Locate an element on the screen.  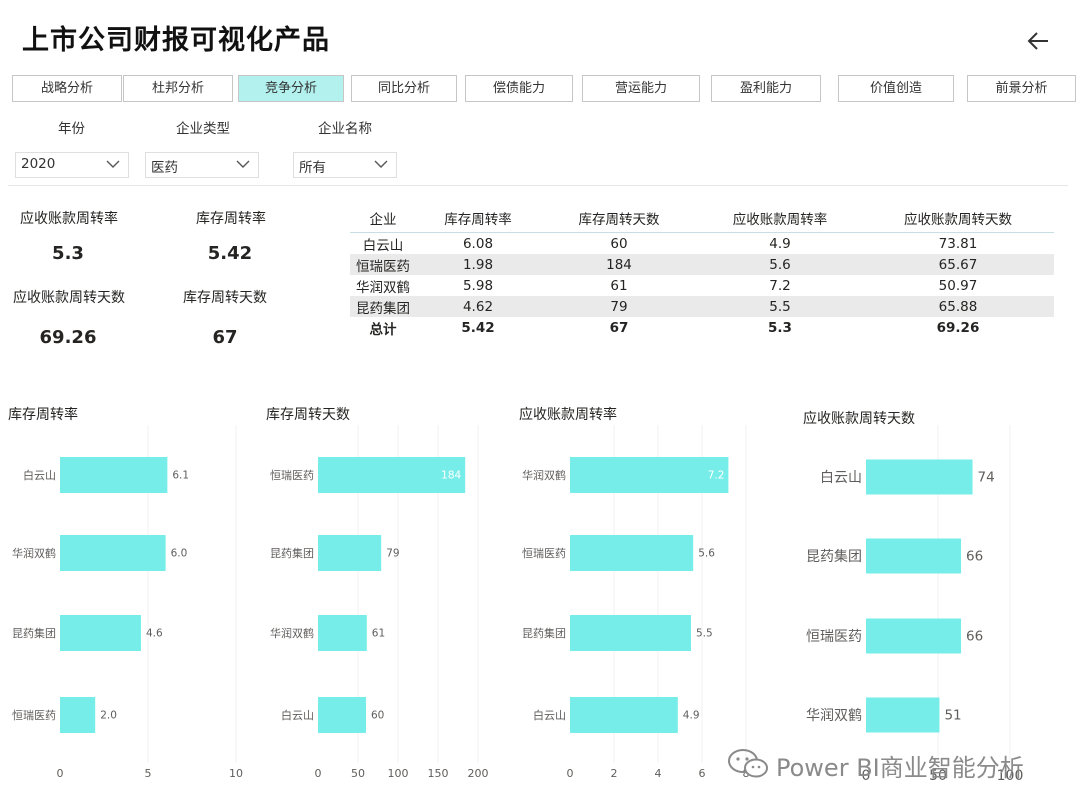
type-dropdown-value: 医药 is located at coordinates (164, 168).